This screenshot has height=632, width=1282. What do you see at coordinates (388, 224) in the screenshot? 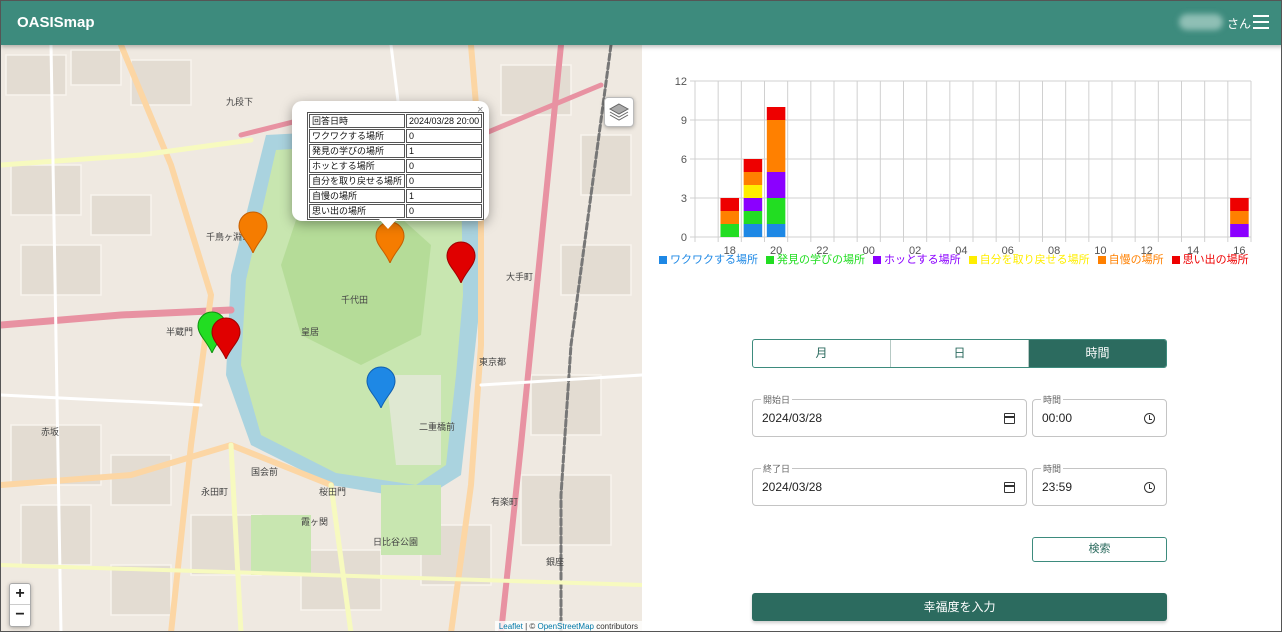
I see `popup-tip` at bounding box center [388, 224].